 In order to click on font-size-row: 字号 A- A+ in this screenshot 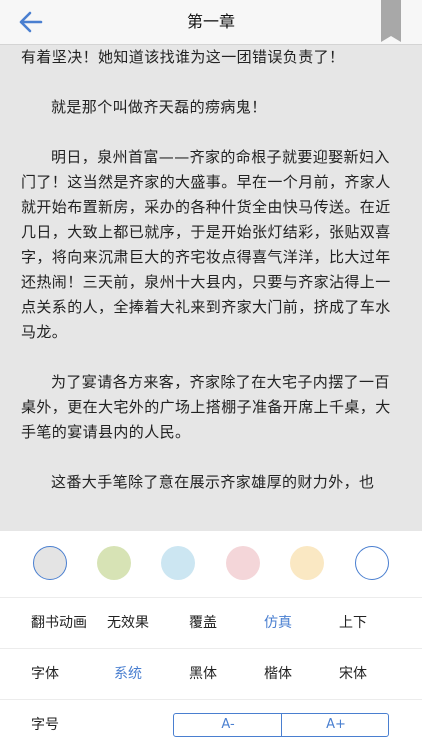, I will do `click(211, 724)`.